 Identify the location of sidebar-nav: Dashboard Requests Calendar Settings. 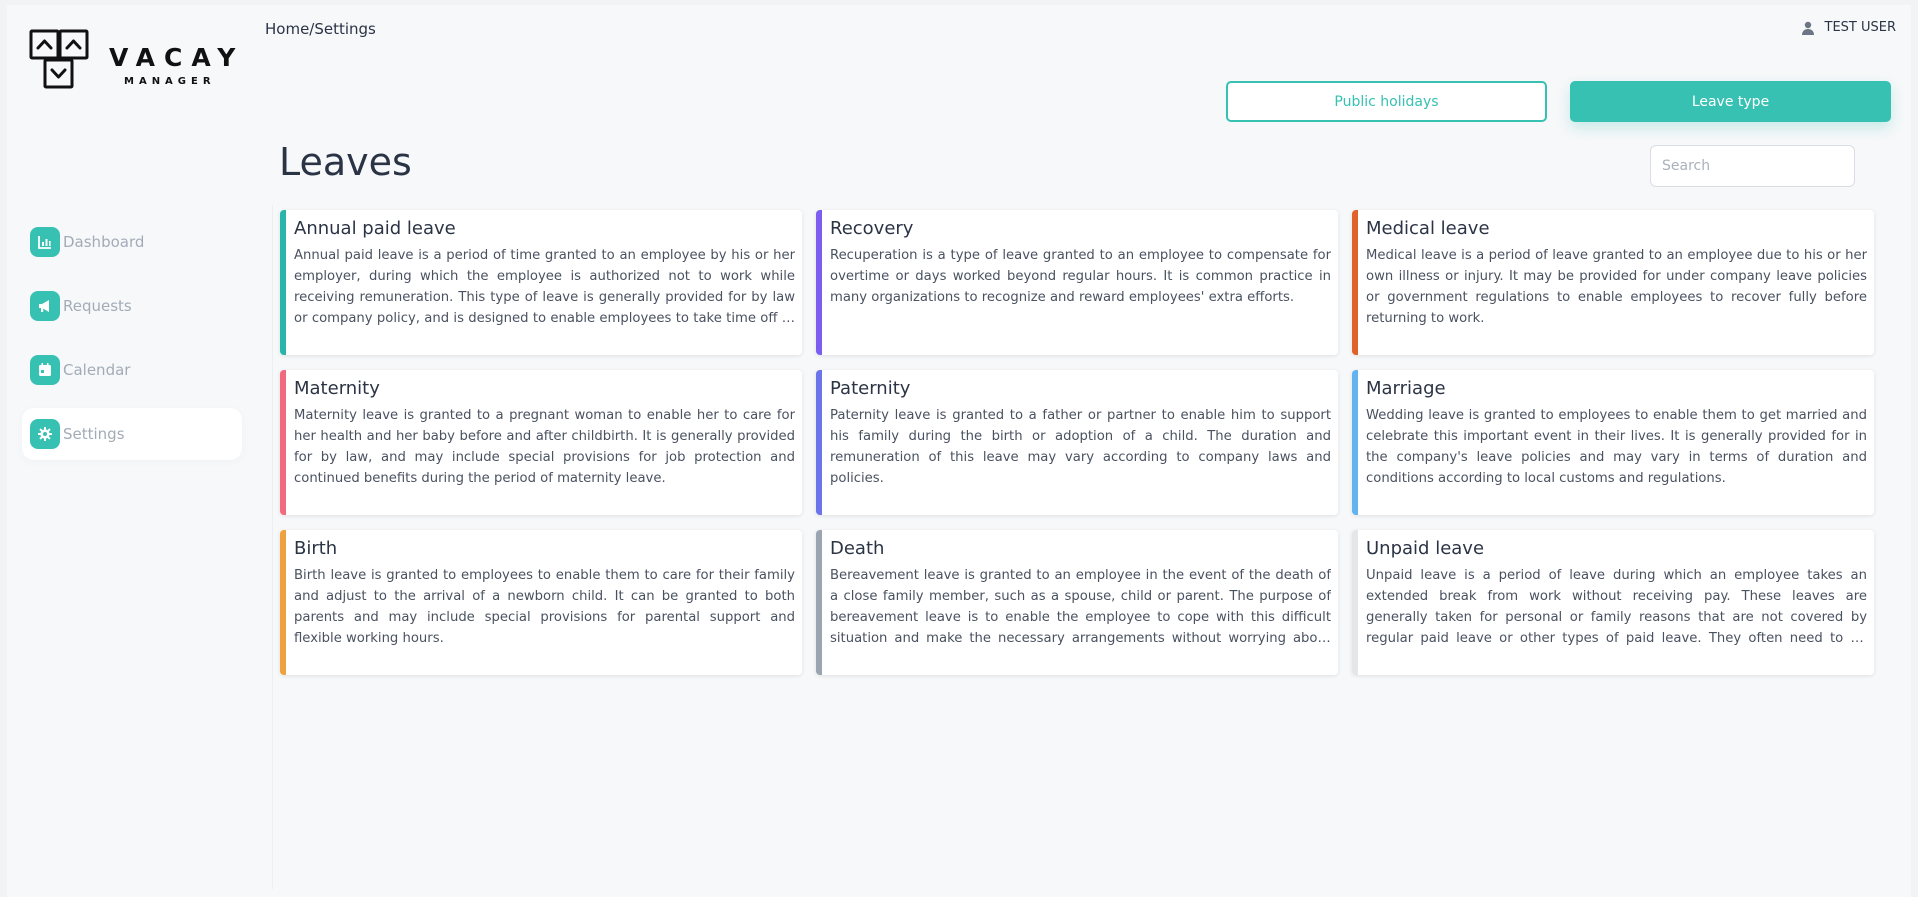
(132, 344).